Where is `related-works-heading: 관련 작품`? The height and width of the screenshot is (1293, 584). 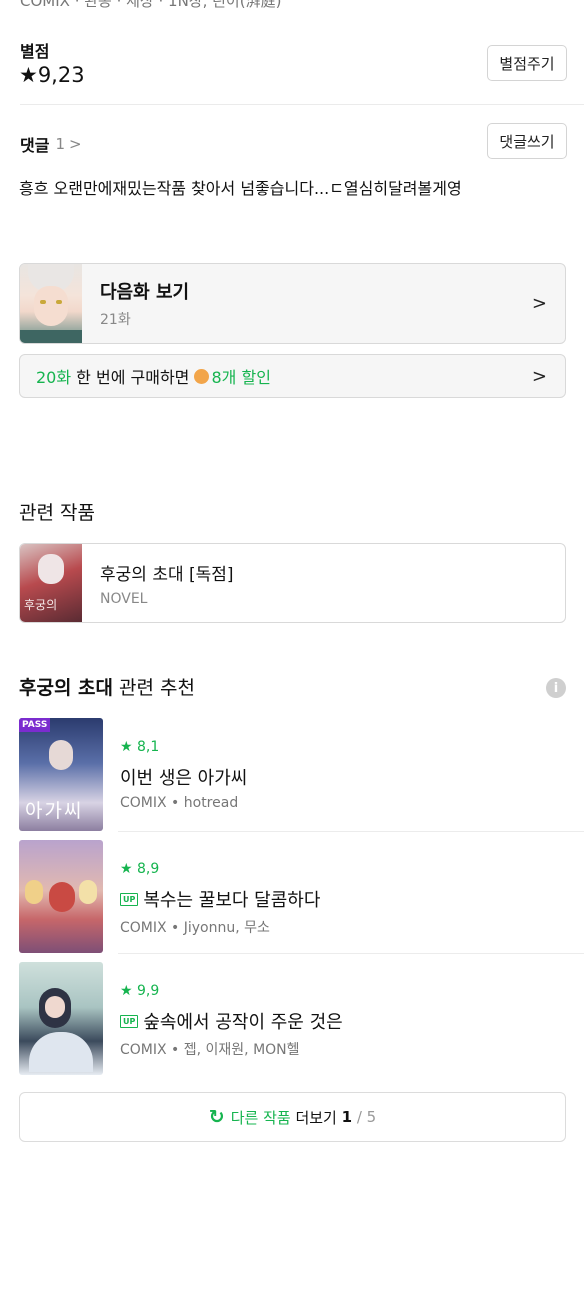
related-works-heading: 관련 작품 is located at coordinates (57, 513).